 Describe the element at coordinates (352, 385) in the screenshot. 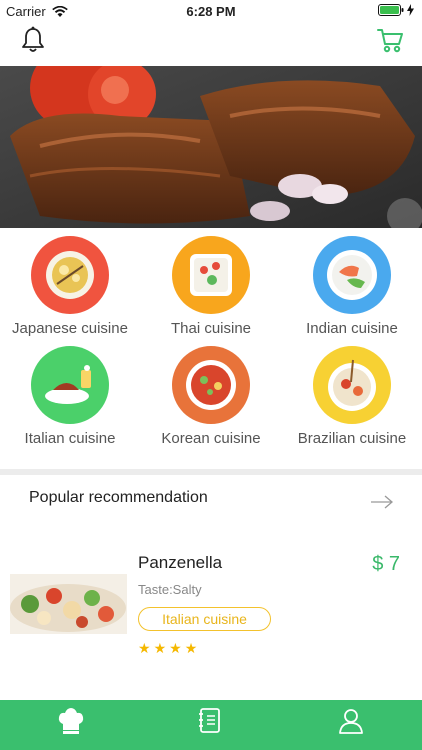

I see `brazilian-cuisine-icon` at that location.